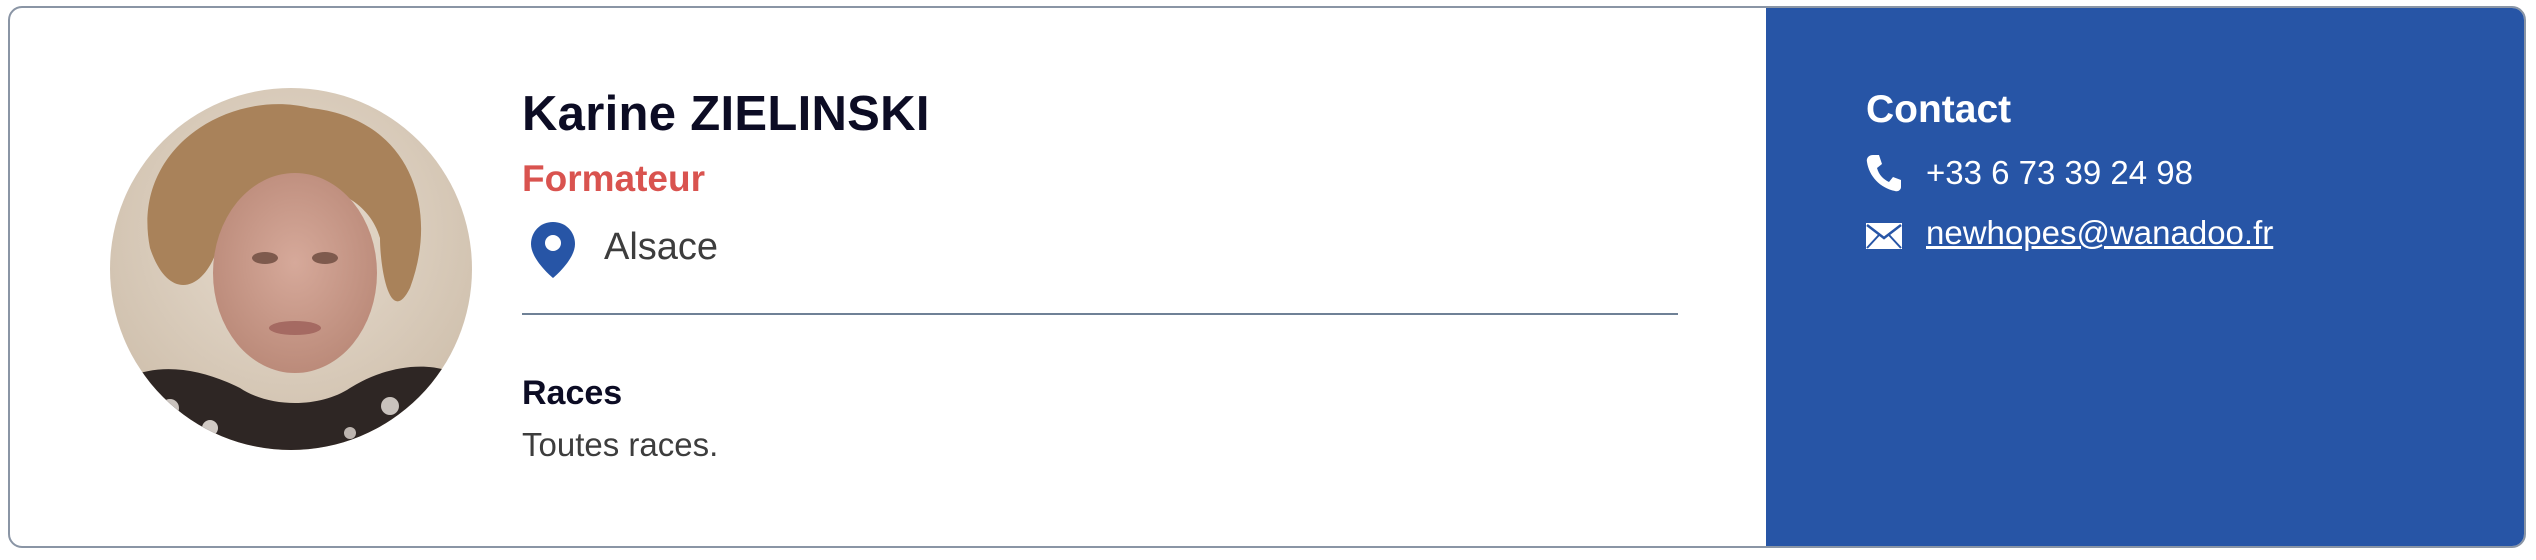 The height and width of the screenshot is (560, 2536). I want to click on avatar, so click(291, 269).